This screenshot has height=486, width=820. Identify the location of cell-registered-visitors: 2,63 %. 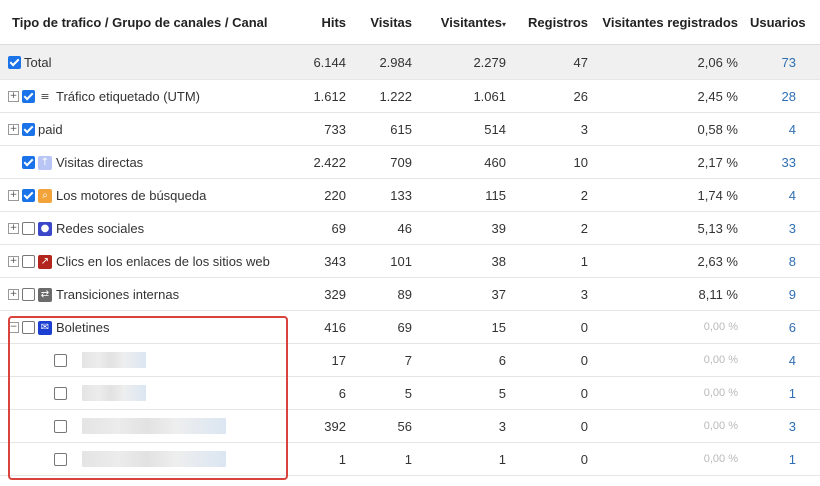
(669, 261).